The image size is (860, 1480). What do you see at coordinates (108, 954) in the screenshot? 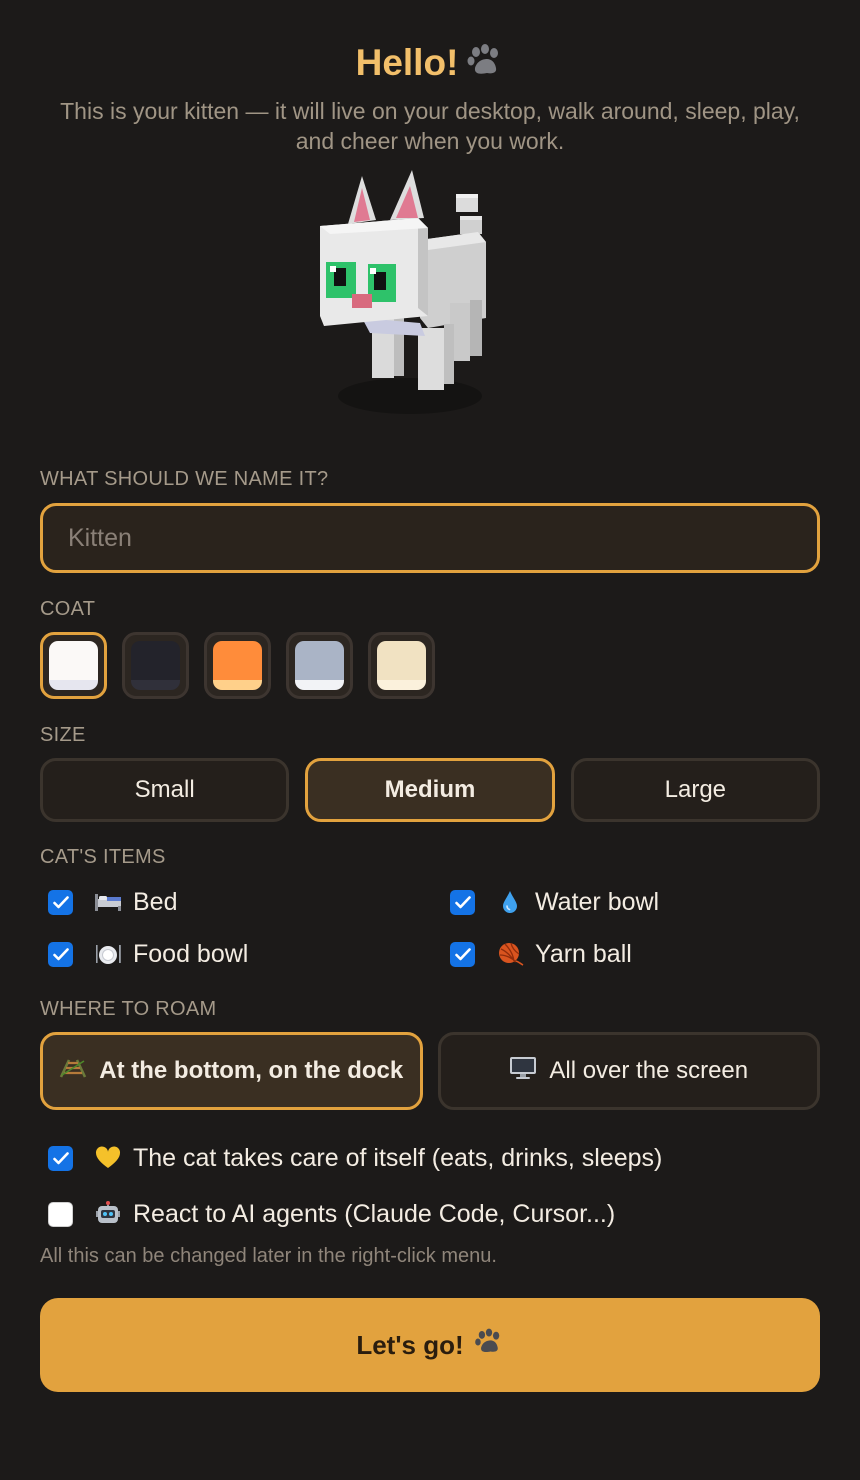
I see `plate-icon` at bounding box center [108, 954].